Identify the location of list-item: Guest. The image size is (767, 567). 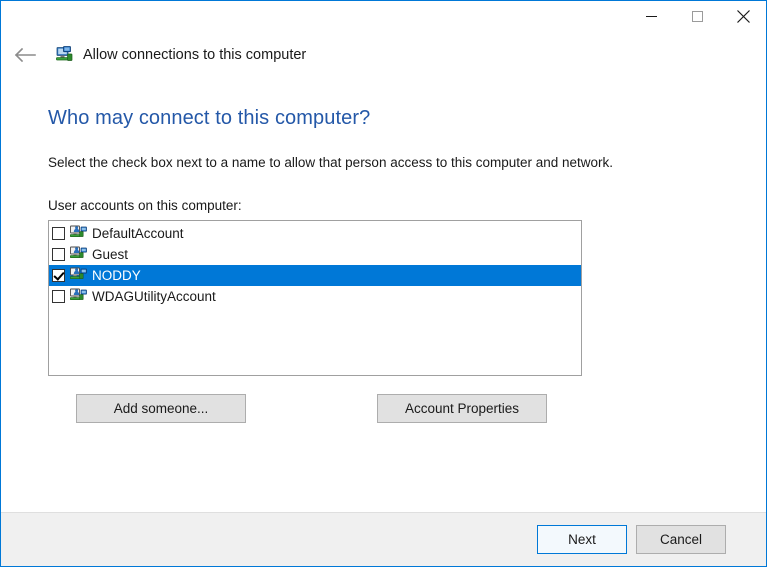
(315, 254).